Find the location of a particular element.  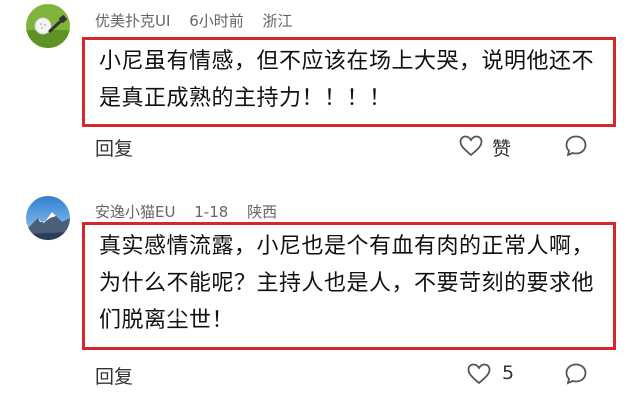

comment-meta: 优美扑克UI 6小时前 浙江 is located at coordinates (201, 20).